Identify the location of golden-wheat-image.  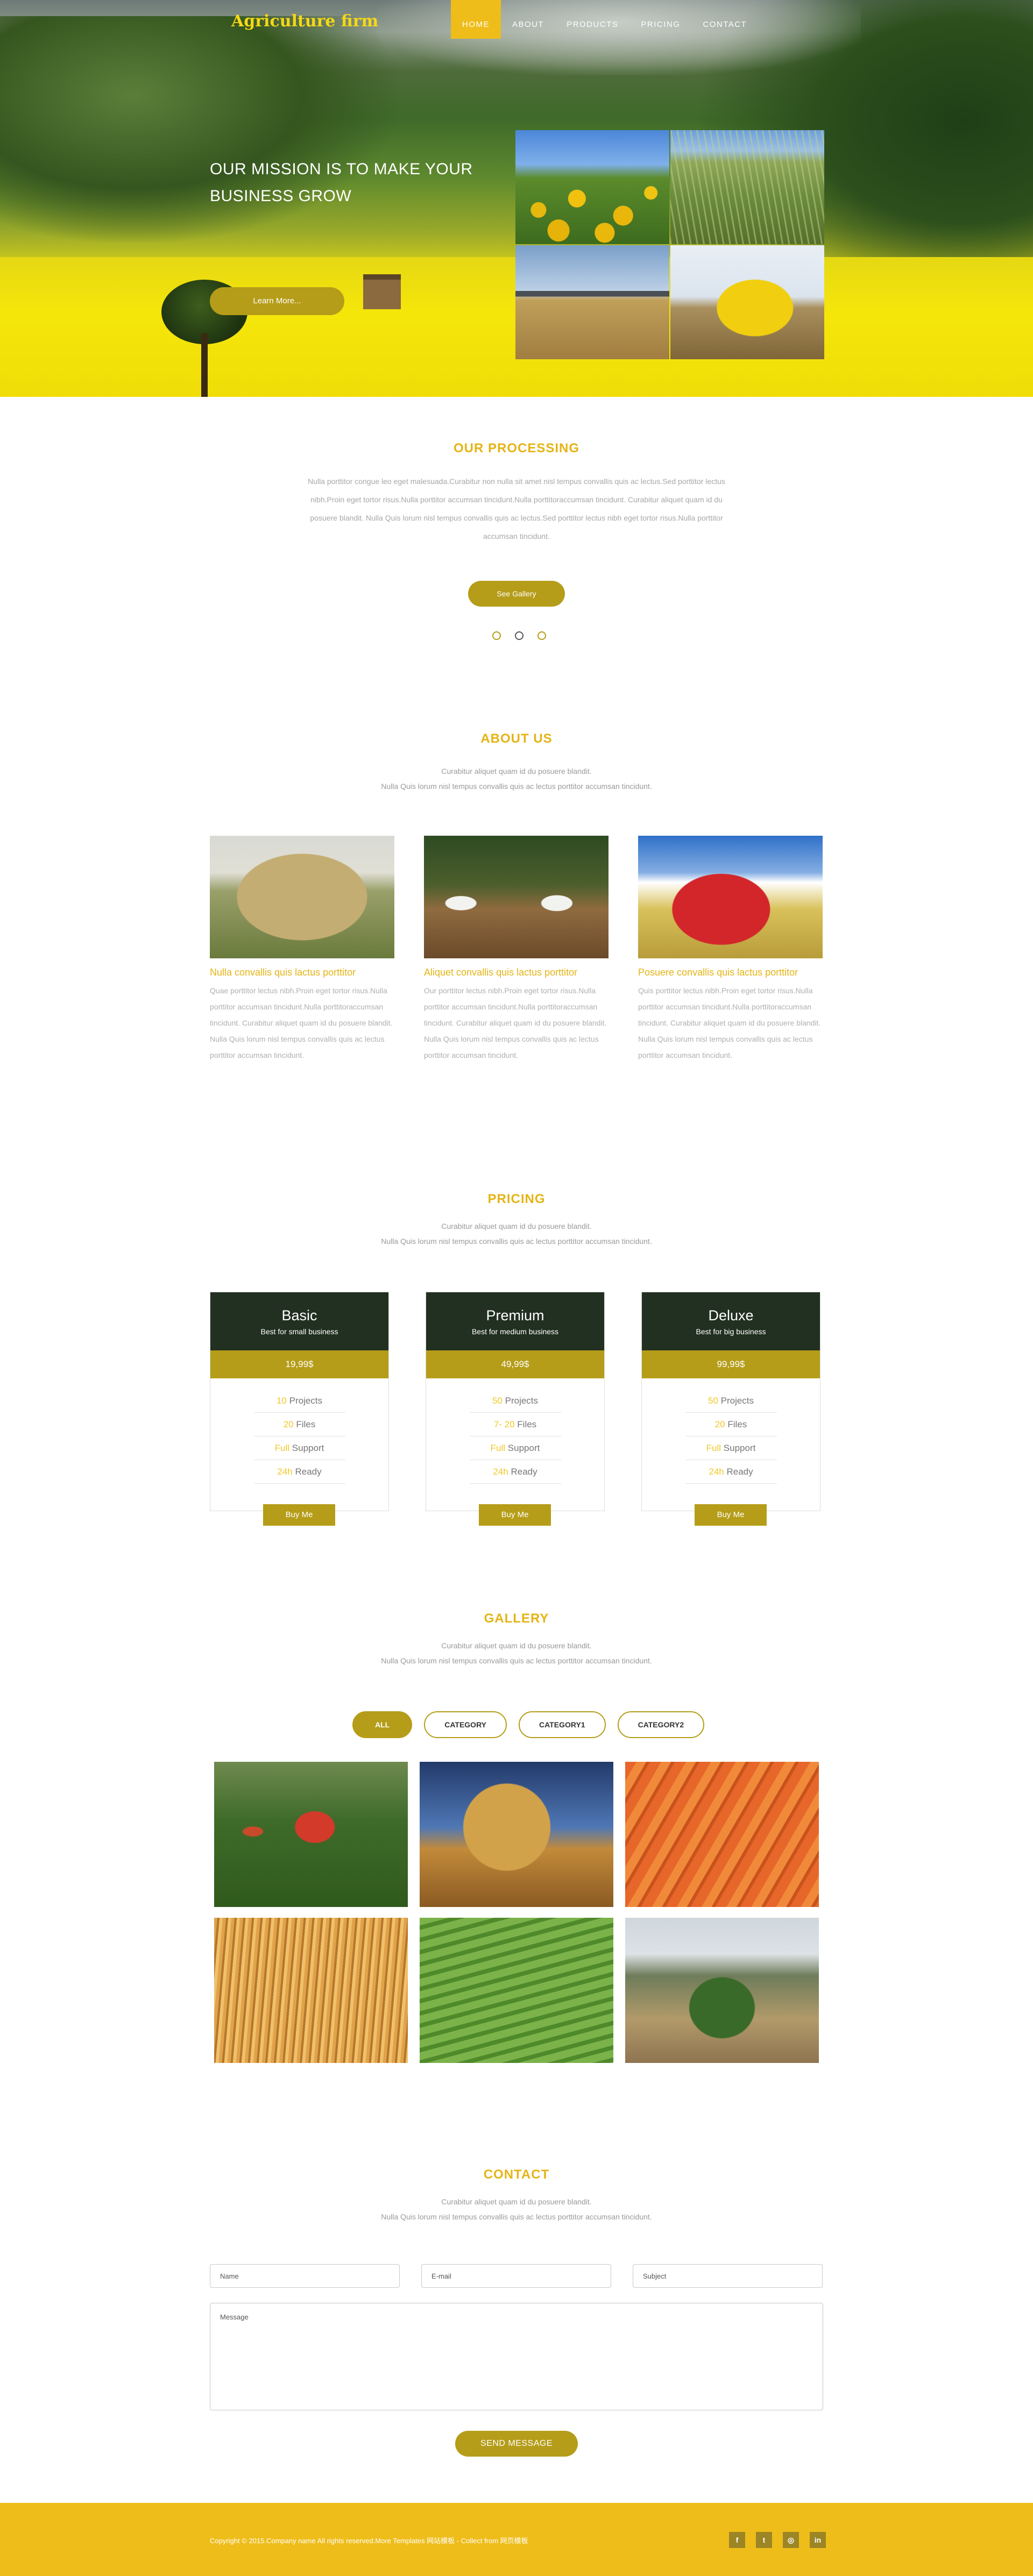
(311, 1991).